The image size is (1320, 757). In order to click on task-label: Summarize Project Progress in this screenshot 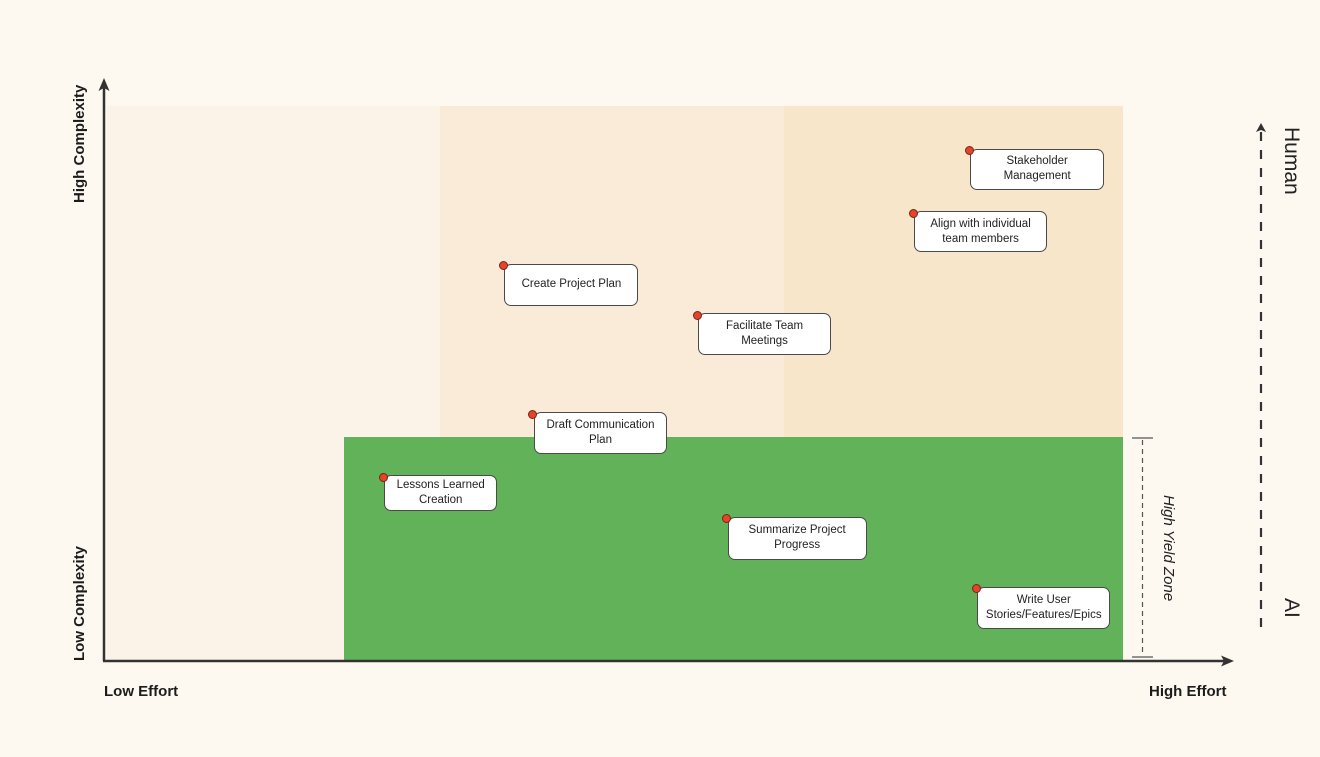, I will do `click(797, 538)`.